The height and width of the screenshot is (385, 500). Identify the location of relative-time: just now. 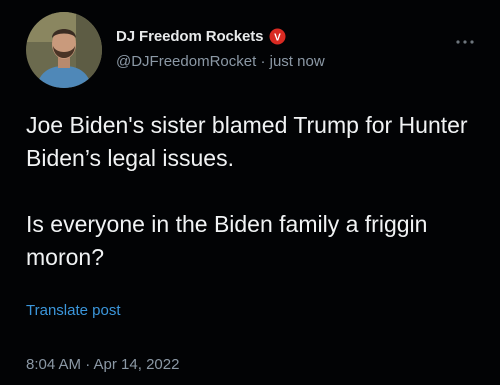
(297, 61).